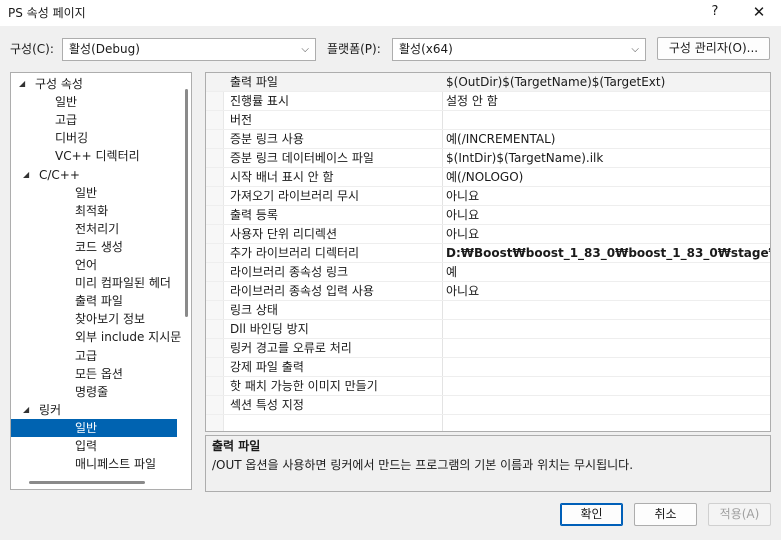 This screenshot has height=540, width=781. What do you see at coordinates (591, 514) in the screenshot?
I see `ok-button: 확인` at bounding box center [591, 514].